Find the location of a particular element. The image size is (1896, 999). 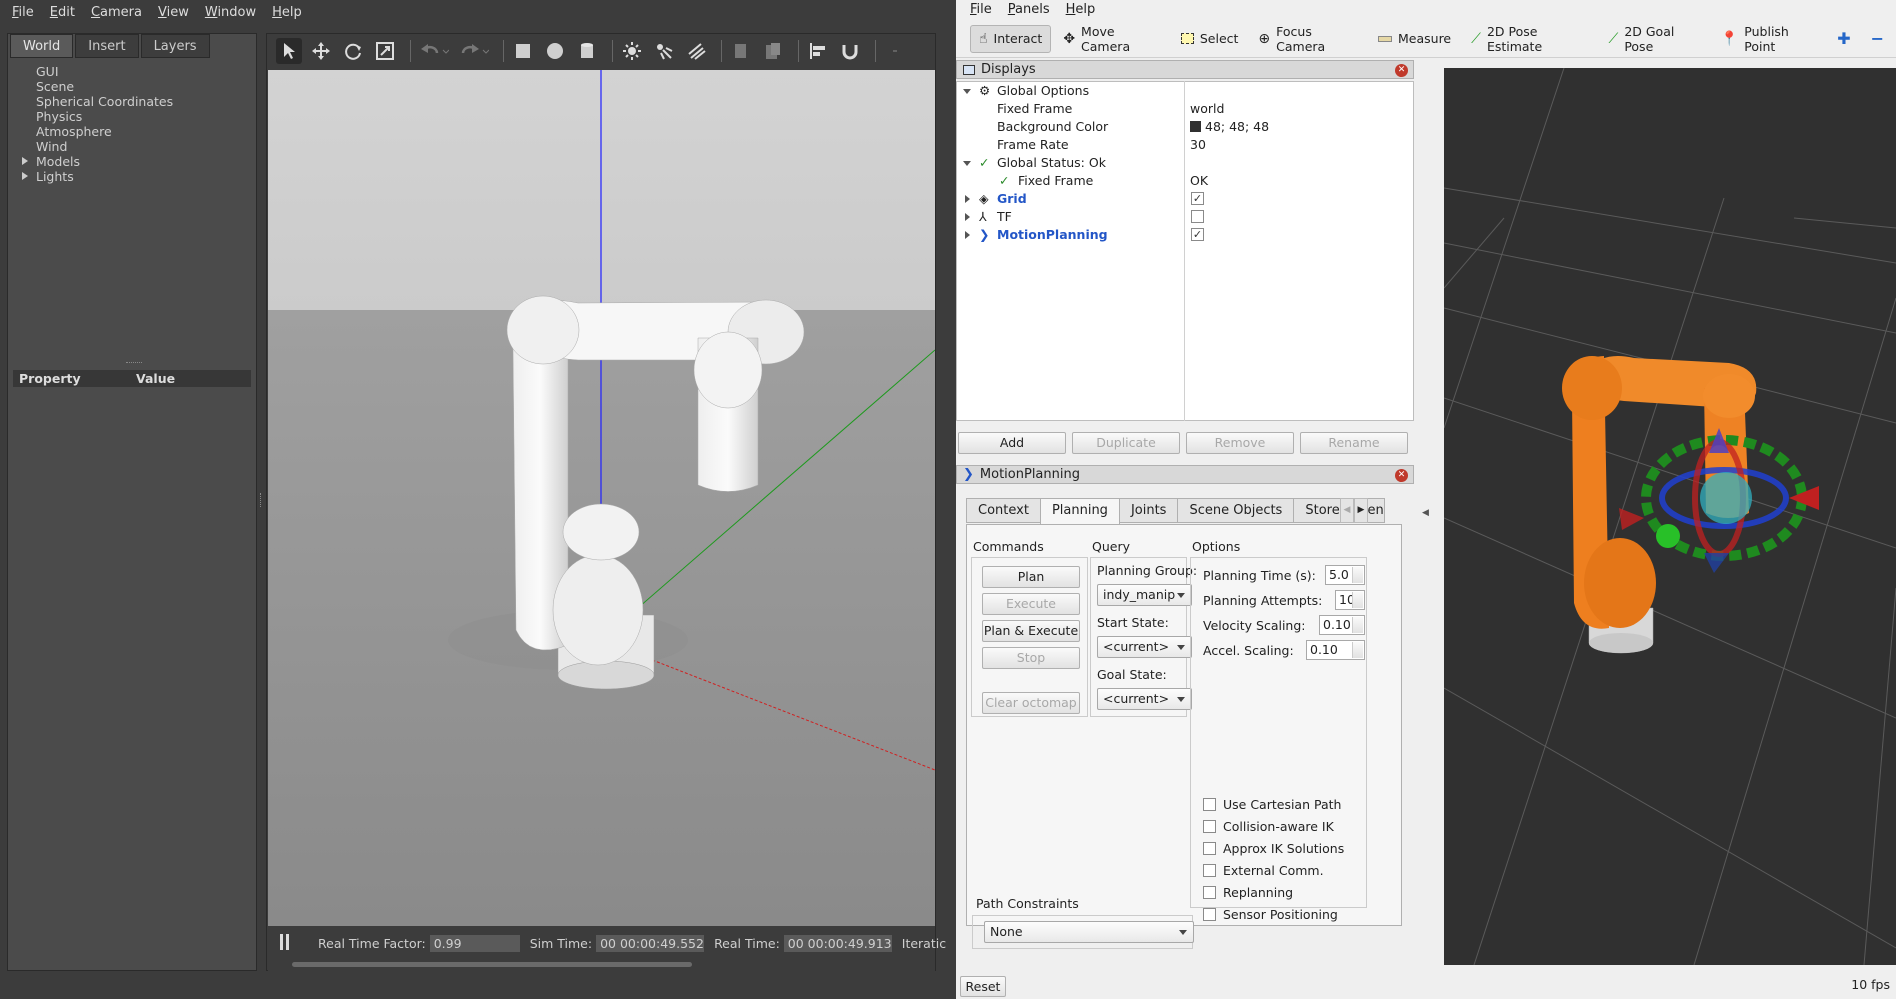

tree-item-wind: Wind is located at coordinates (132, 146).